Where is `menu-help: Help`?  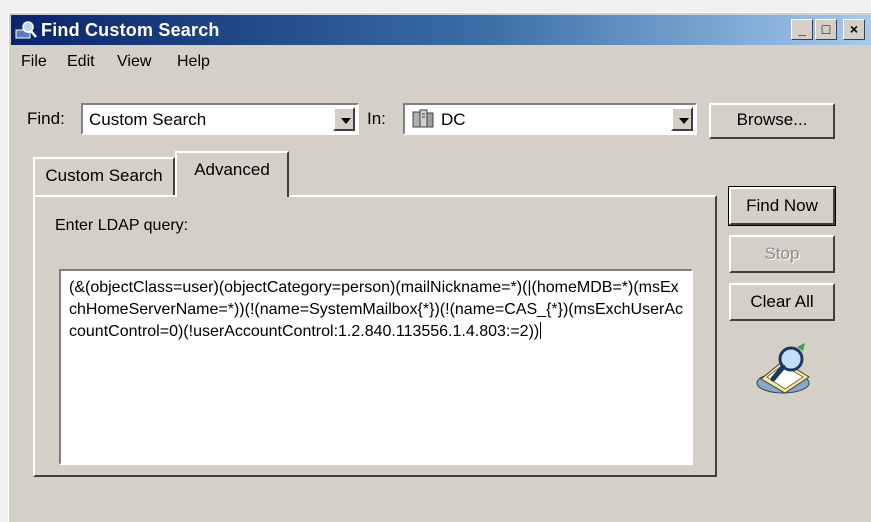 menu-help: Help is located at coordinates (193, 62).